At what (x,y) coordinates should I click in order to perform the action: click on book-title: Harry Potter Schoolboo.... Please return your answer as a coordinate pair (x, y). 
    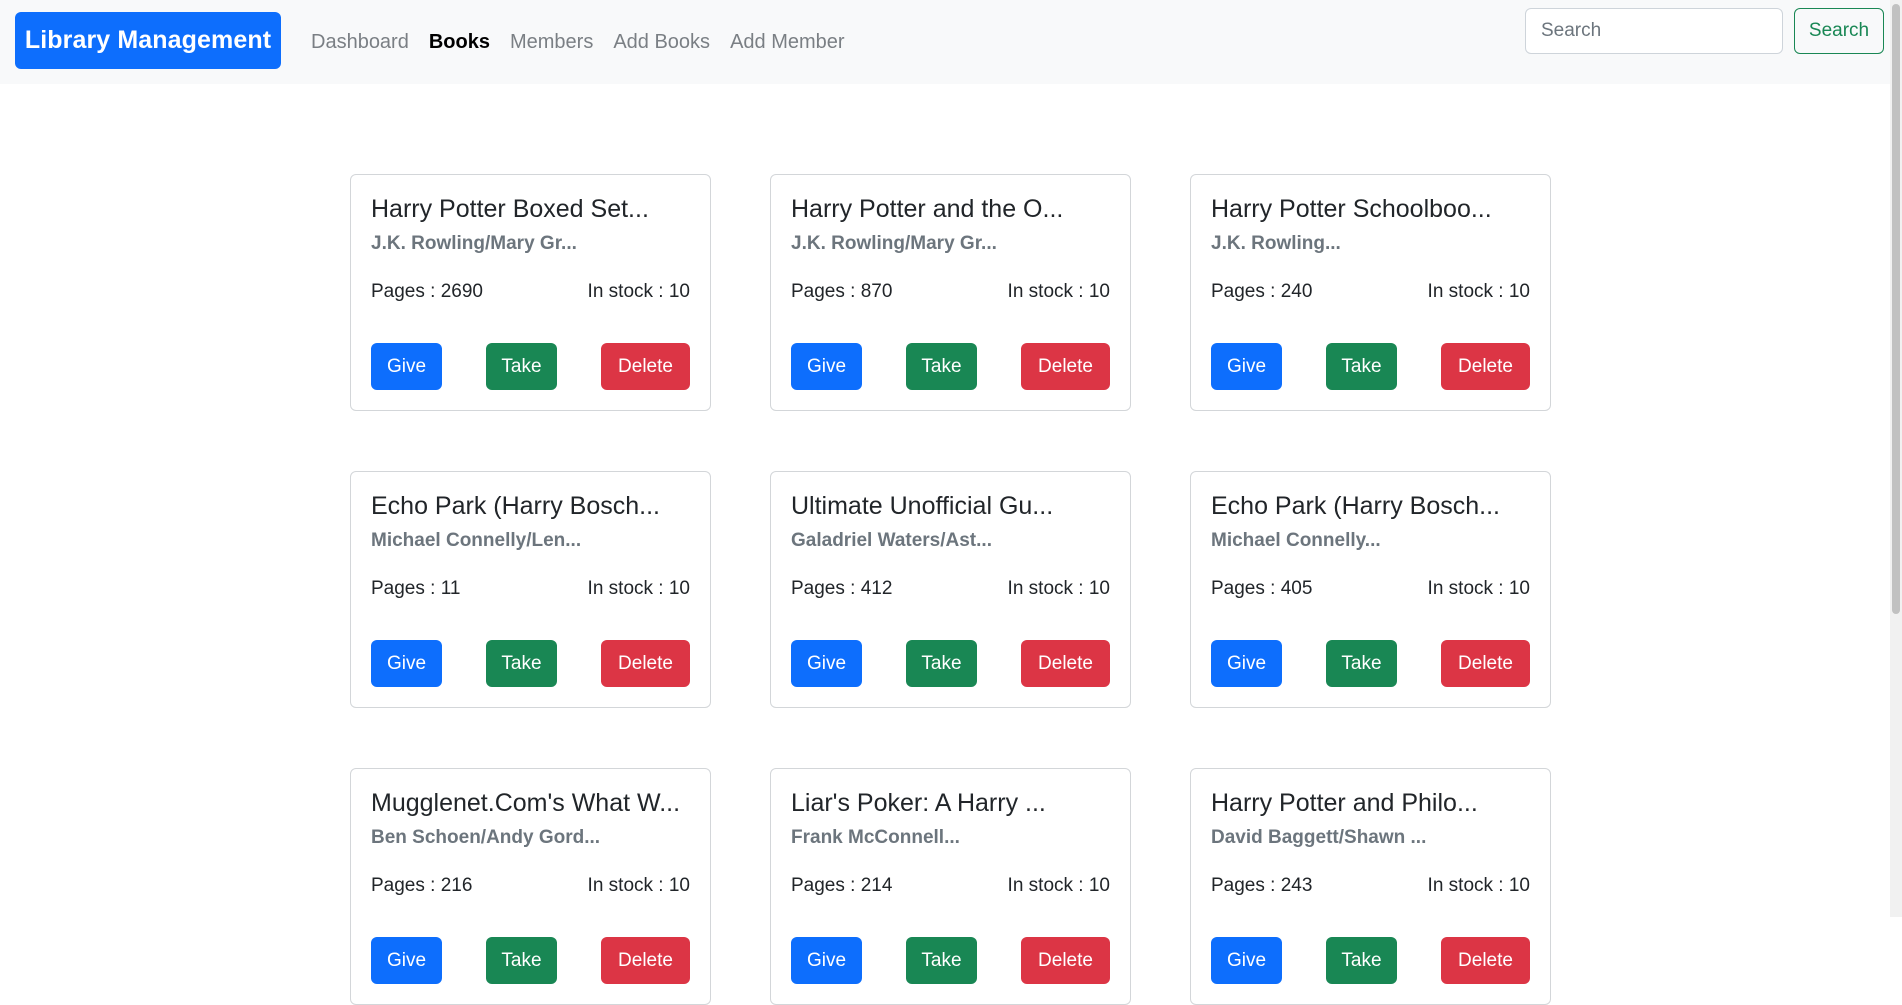
    Looking at the image, I should click on (1351, 209).